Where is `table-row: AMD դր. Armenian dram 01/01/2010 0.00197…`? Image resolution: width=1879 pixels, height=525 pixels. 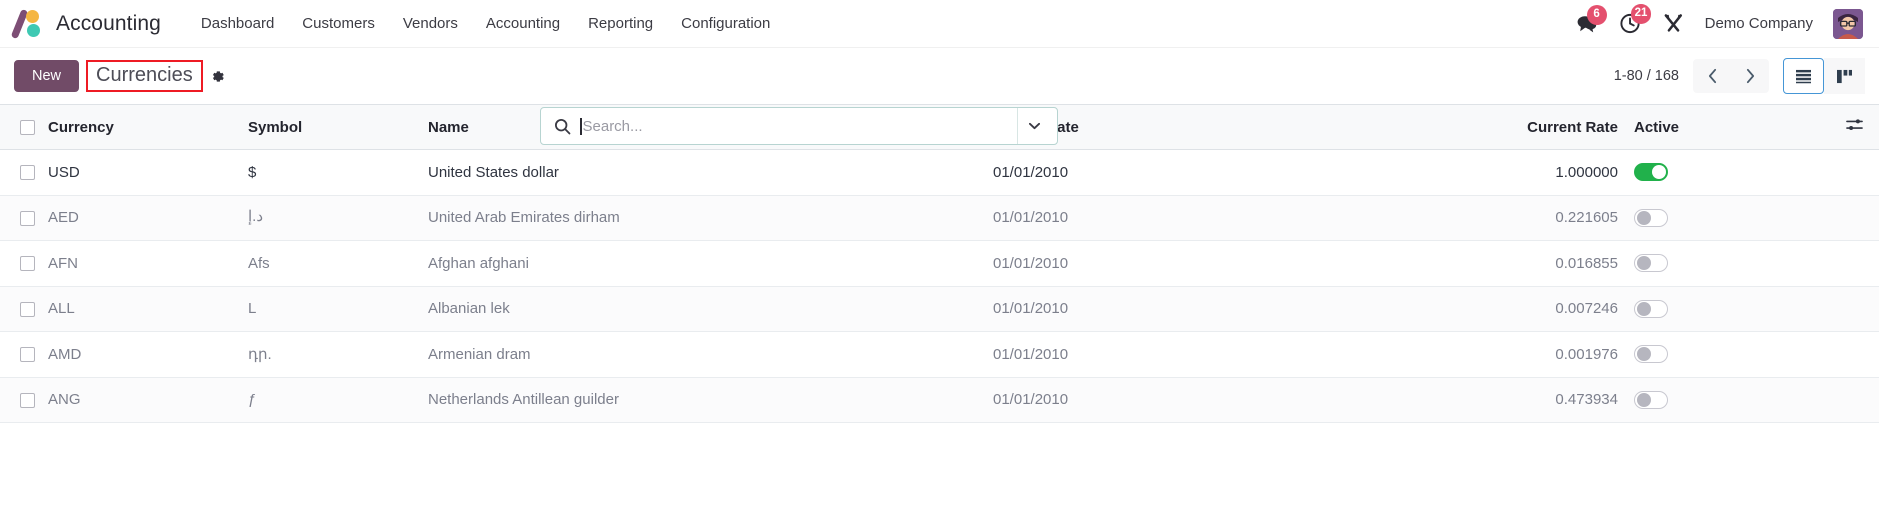 table-row: AMD դր. Armenian dram 01/01/2010 0.00197… is located at coordinates (939, 354).